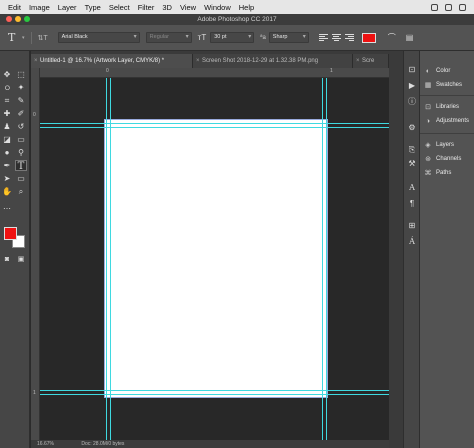 This screenshot has width=474, height=448. Describe the element at coordinates (449, 85) in the screenshot. I see `panel-swatches: ▦ Swatches` at that location.